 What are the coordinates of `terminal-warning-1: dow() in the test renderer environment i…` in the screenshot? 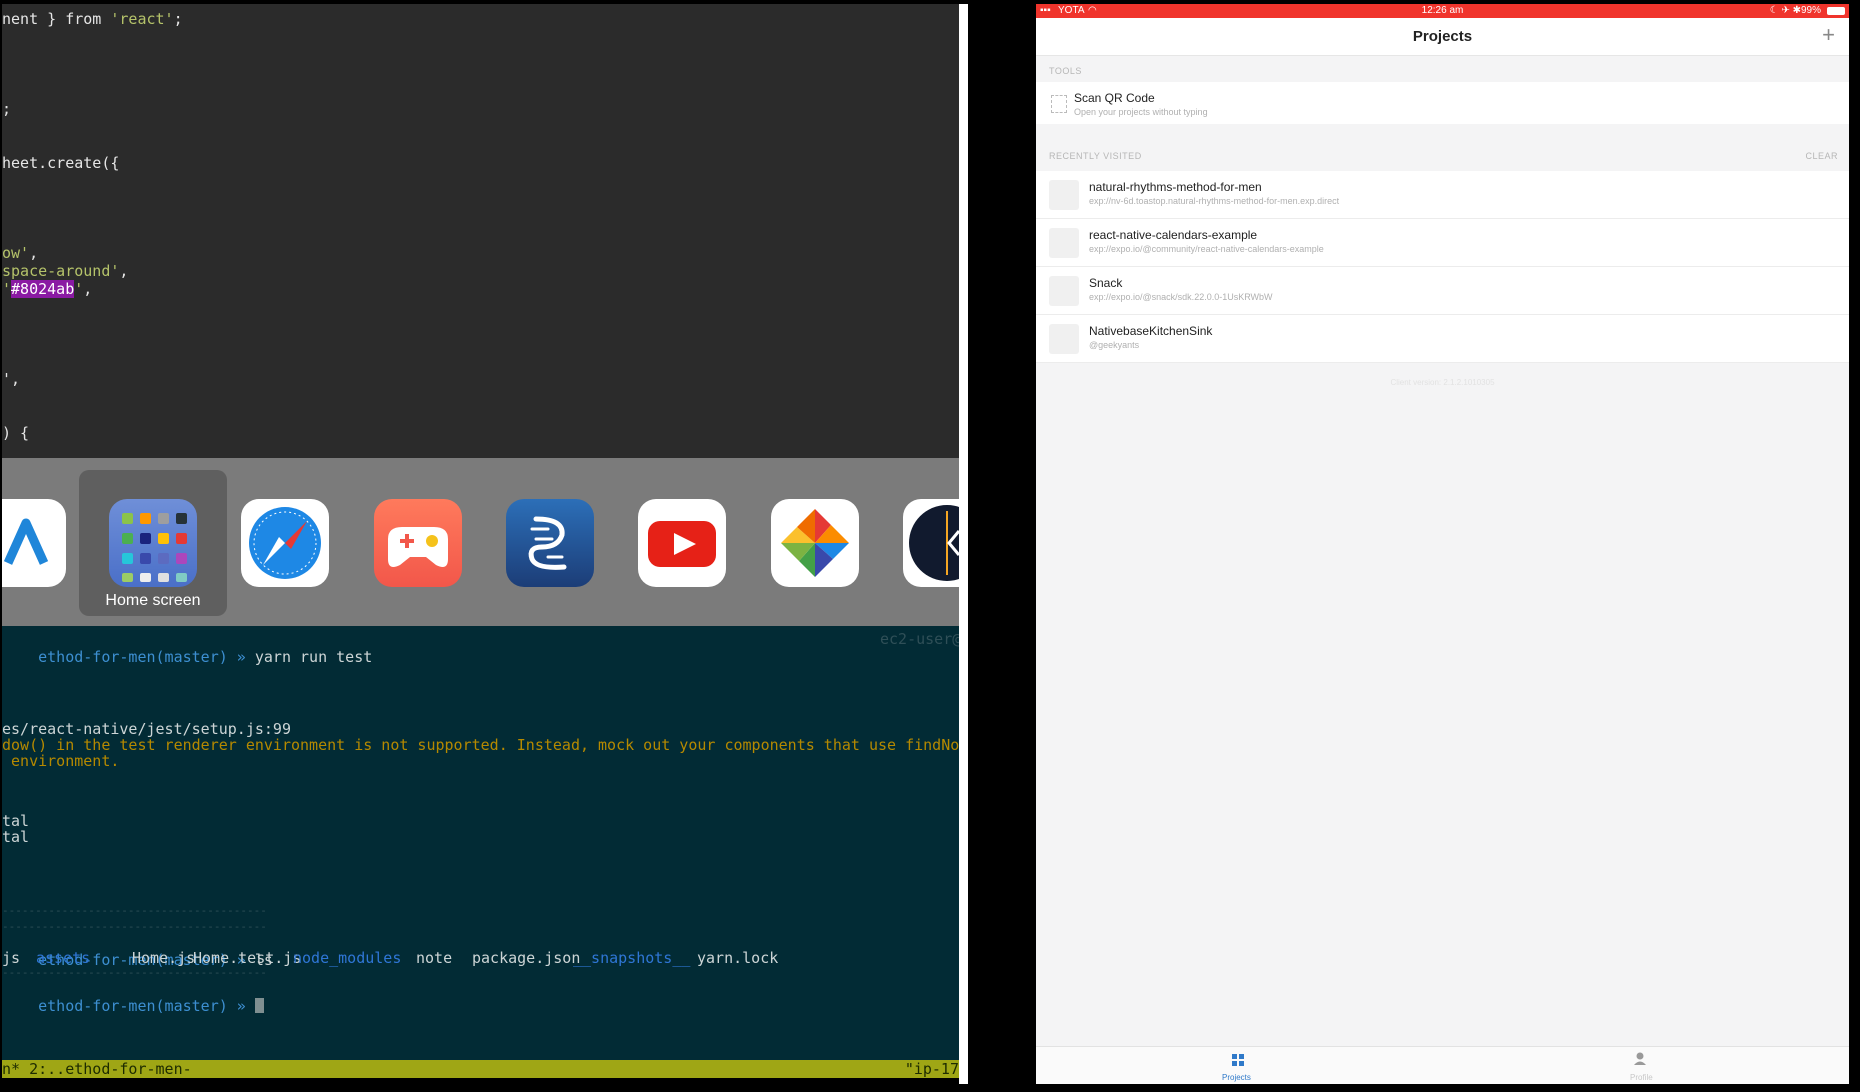 It's located at (480, 745).